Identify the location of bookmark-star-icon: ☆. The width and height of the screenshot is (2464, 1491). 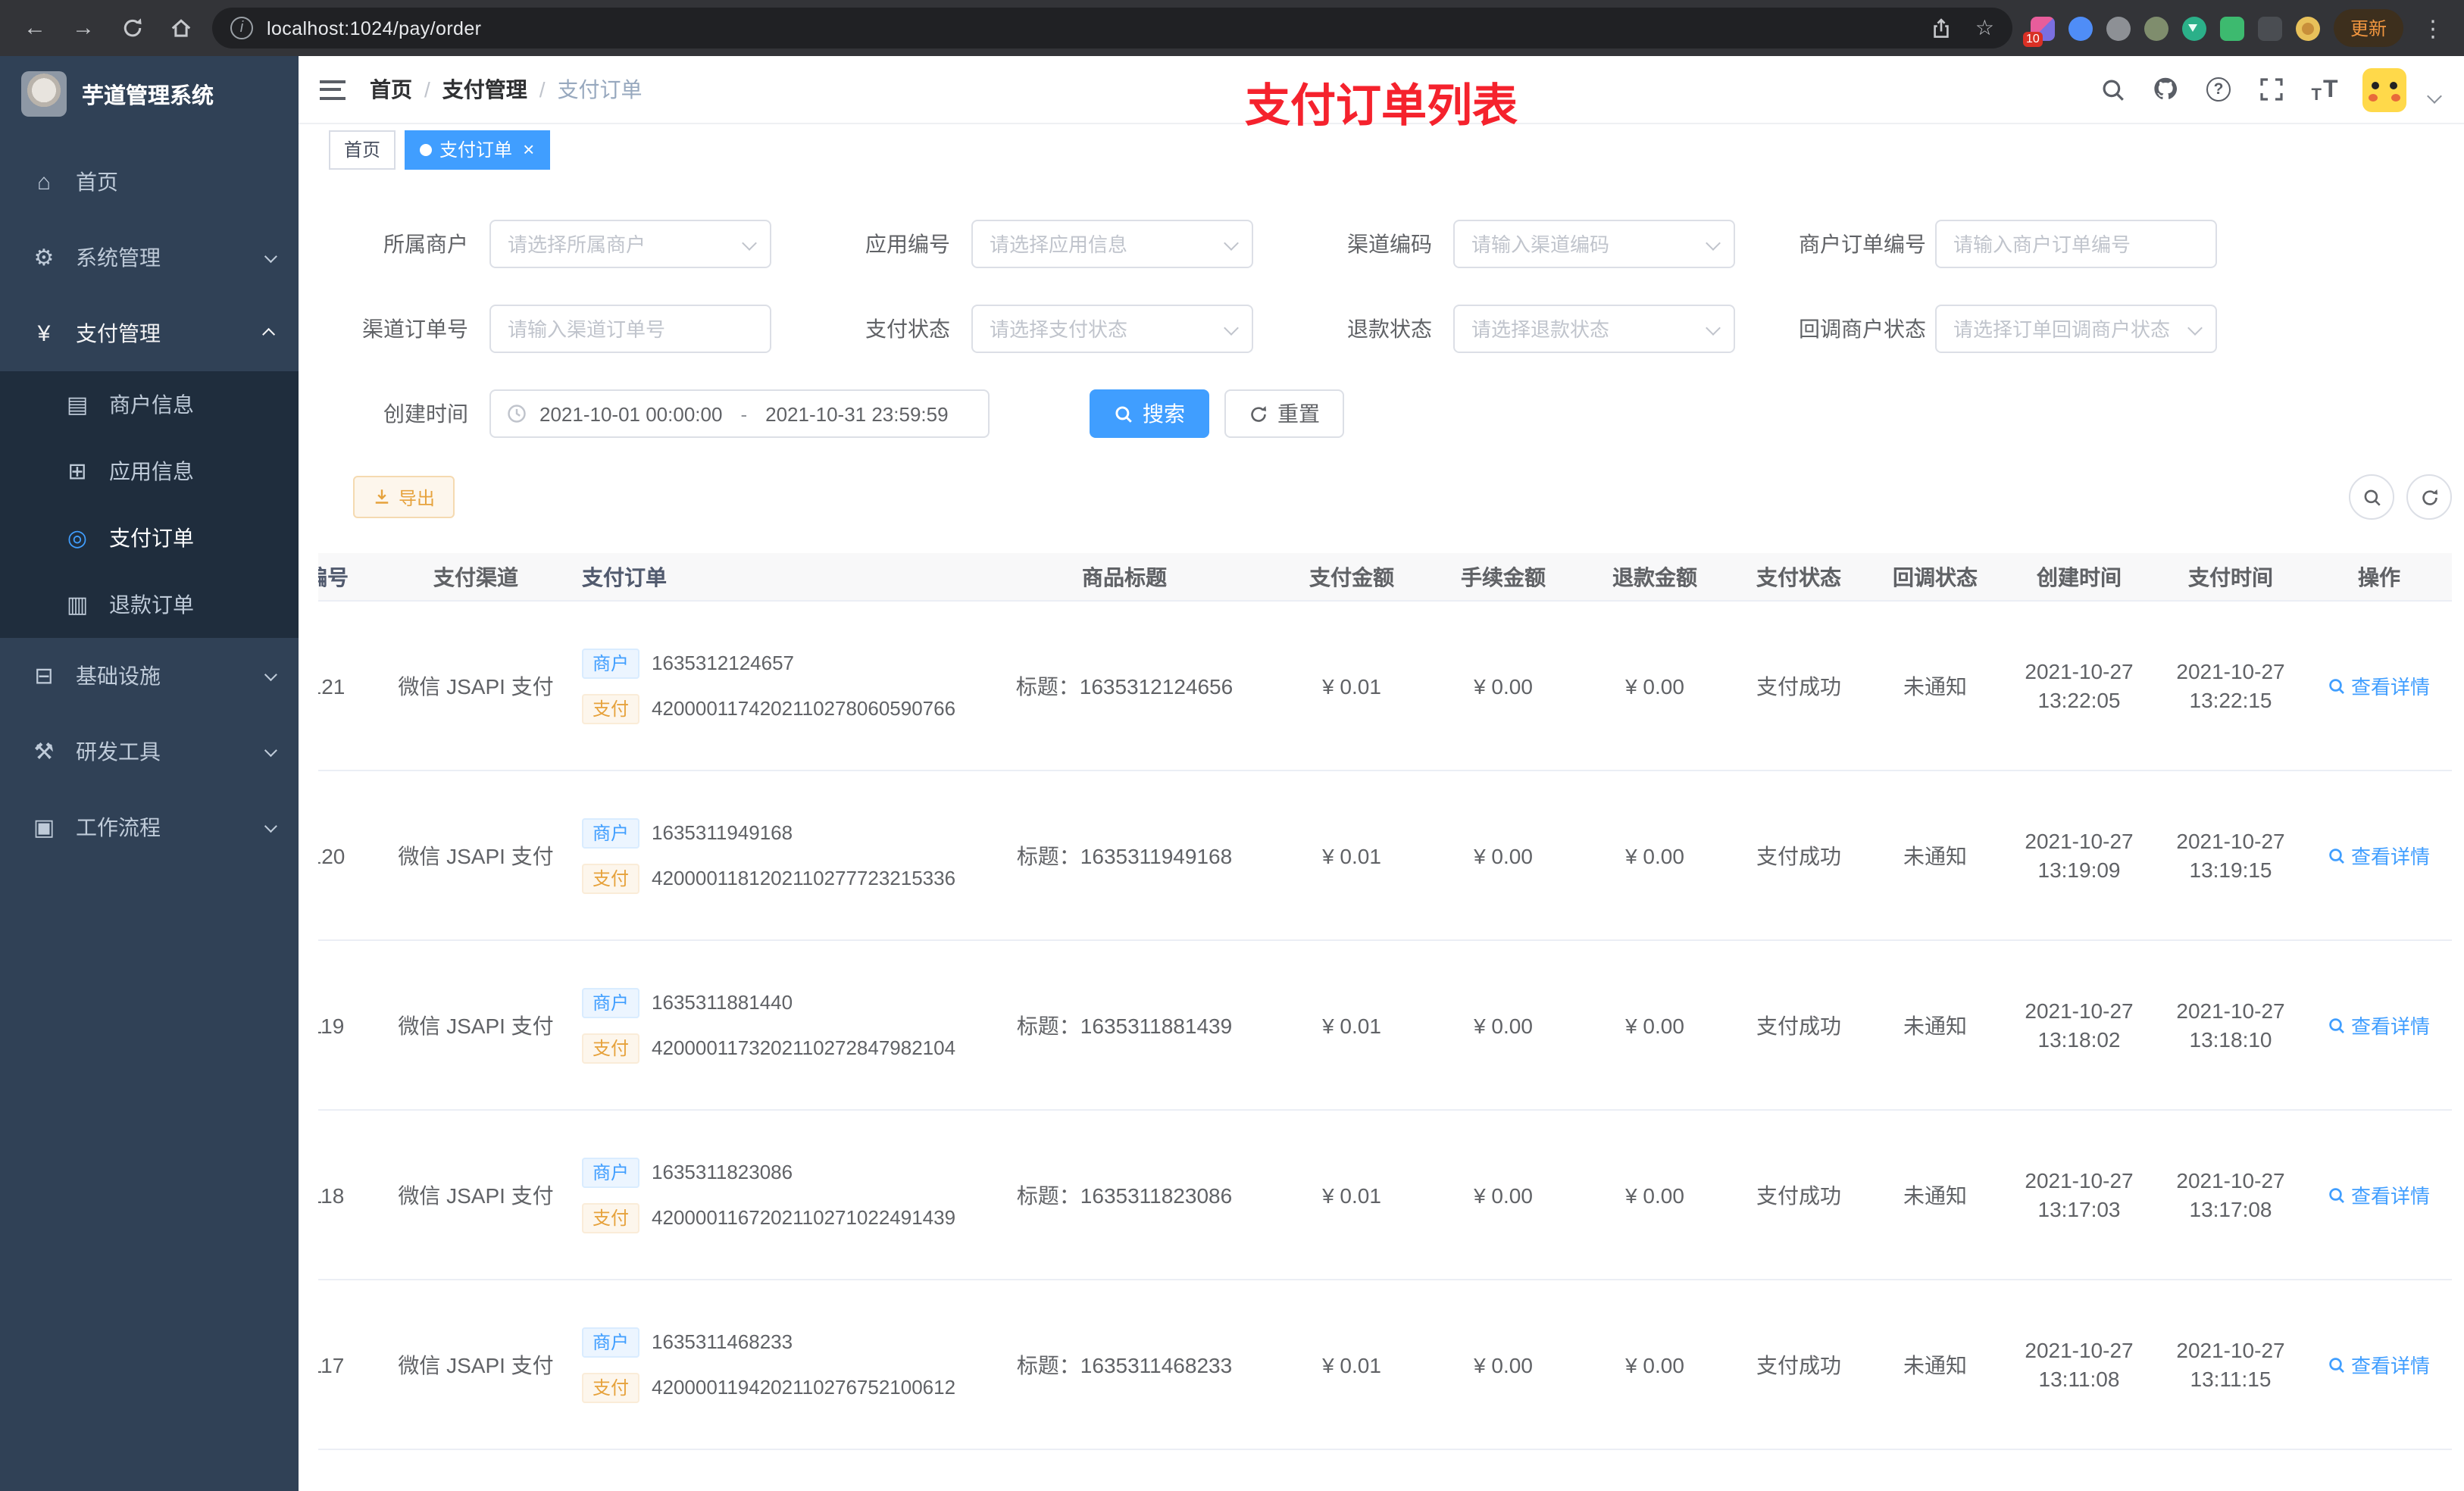
(1984, 28).